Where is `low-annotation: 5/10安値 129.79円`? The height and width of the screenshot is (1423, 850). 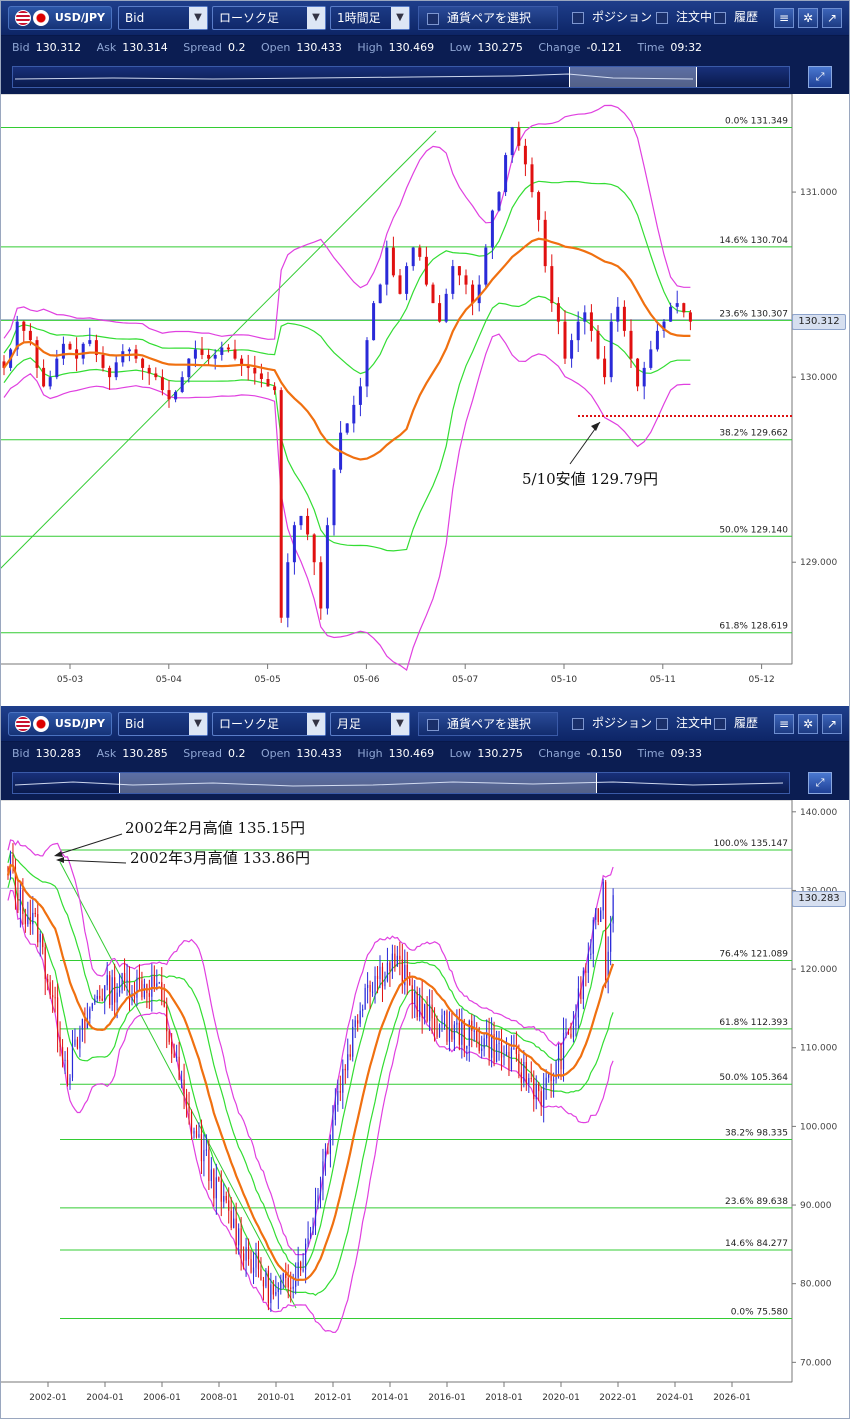
low-annotation: 5/10安値 129.79円 is located at coordinates (590, 479).